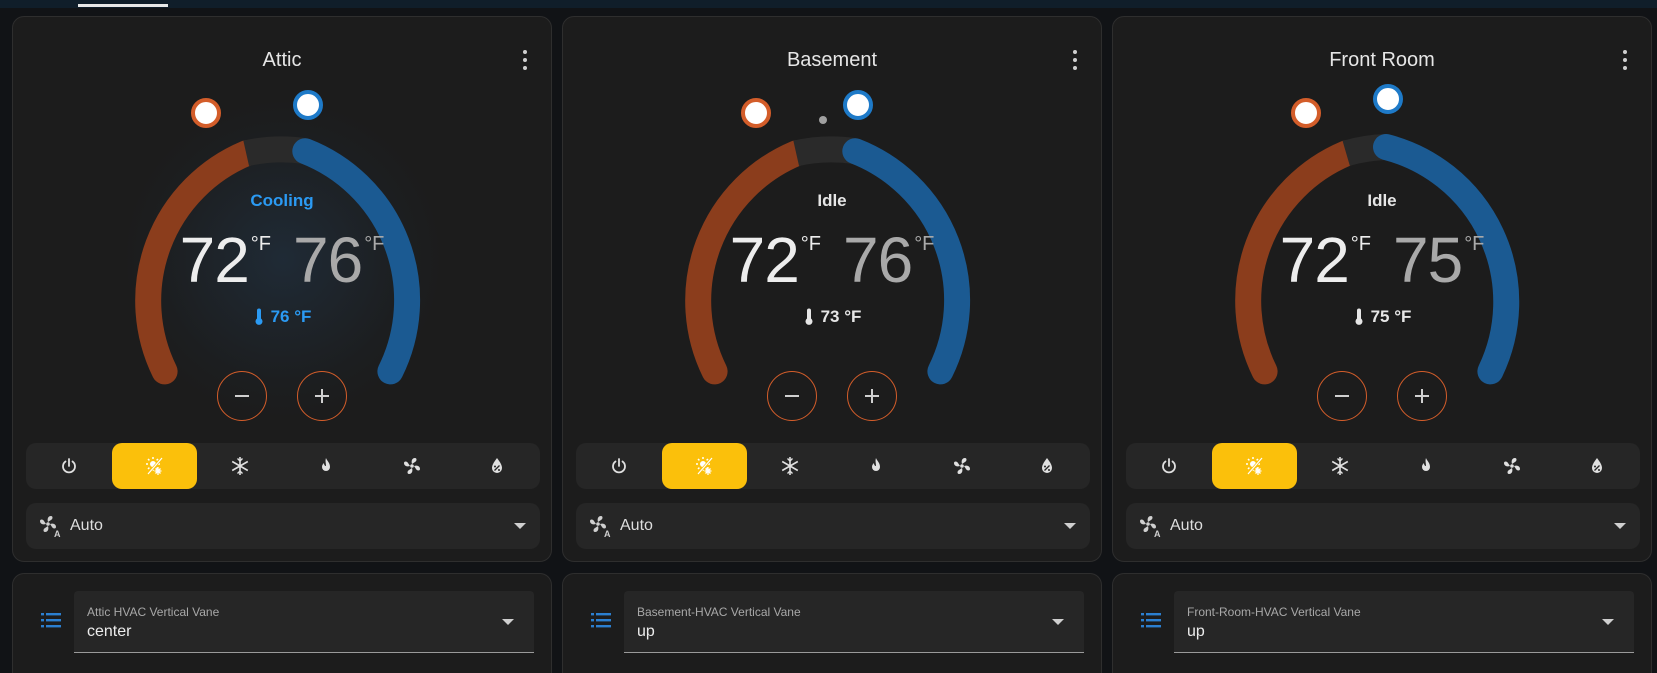 This screenshot has height=673, width=1657. I want to click on vertical-vane-select: Front-Room-HVAC Vertical Vane up, so click(1404, 622).